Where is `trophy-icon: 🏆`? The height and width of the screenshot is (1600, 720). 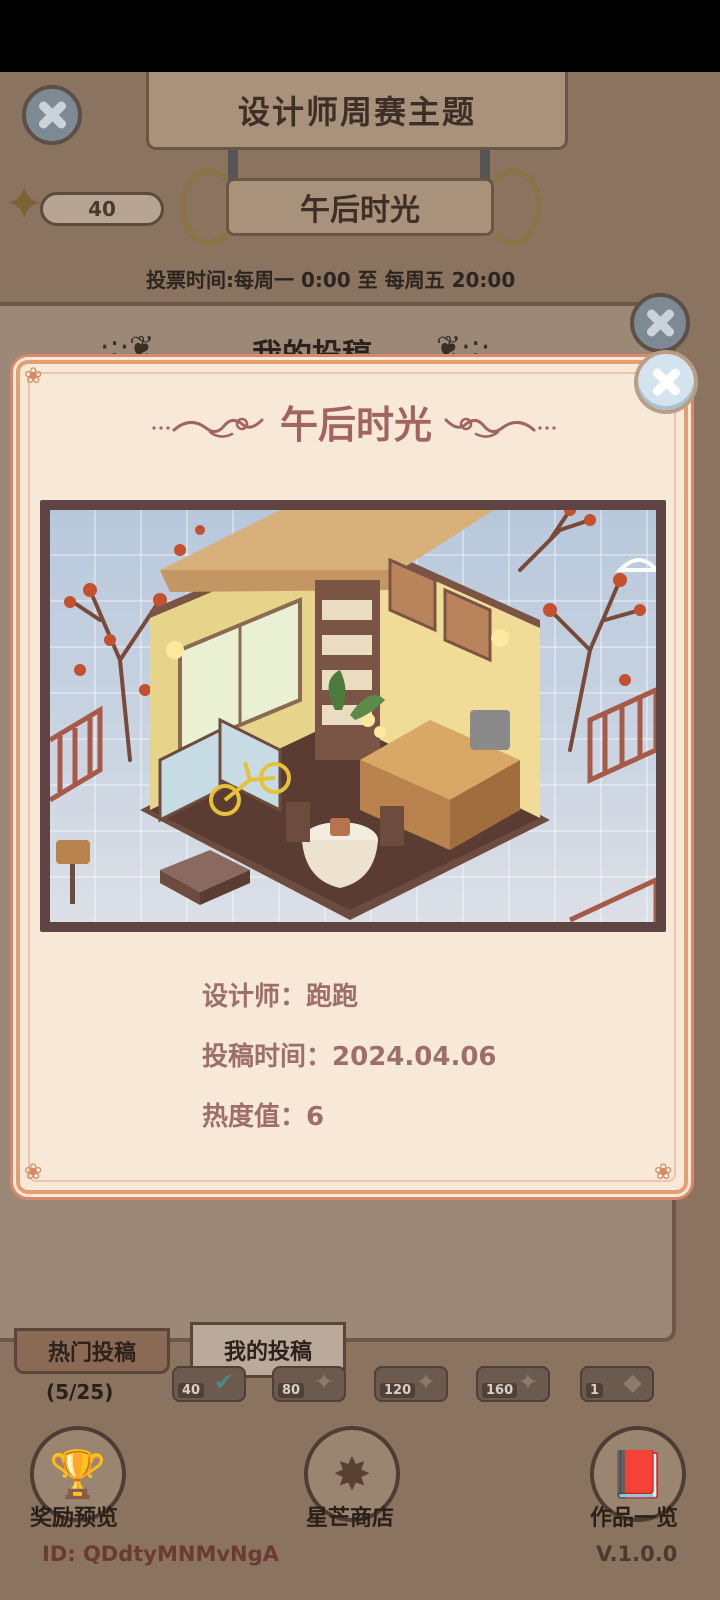 trophy-icon: 🏆 is located at coordinates (78, 1473).